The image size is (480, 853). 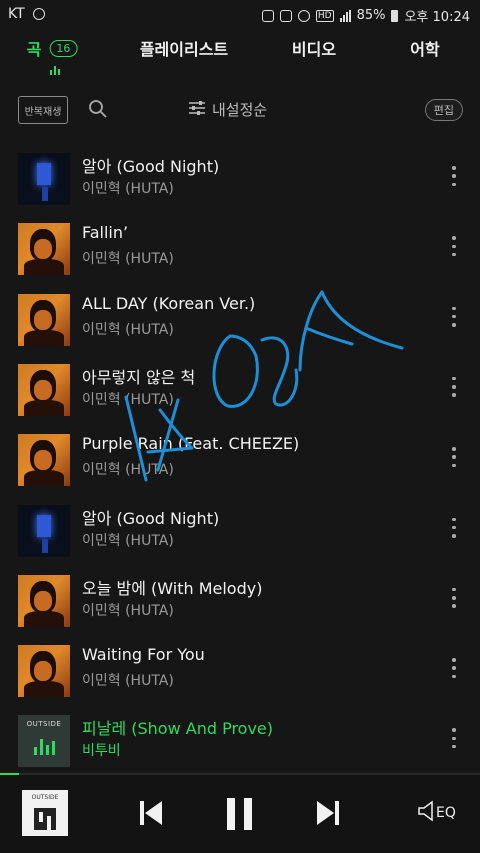 I want to click on tab-language: 어학, so click(x=424, y=48).